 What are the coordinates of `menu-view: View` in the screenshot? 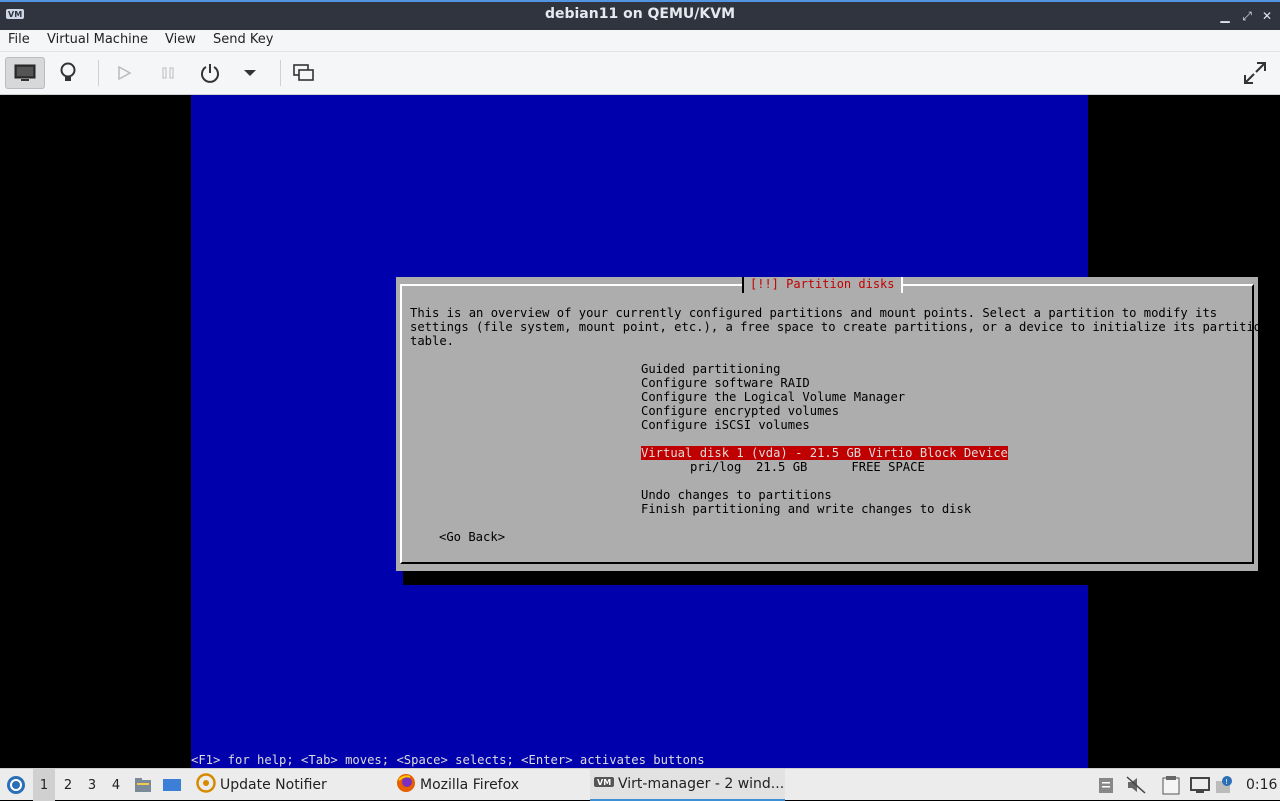 It's located at (180, 39).